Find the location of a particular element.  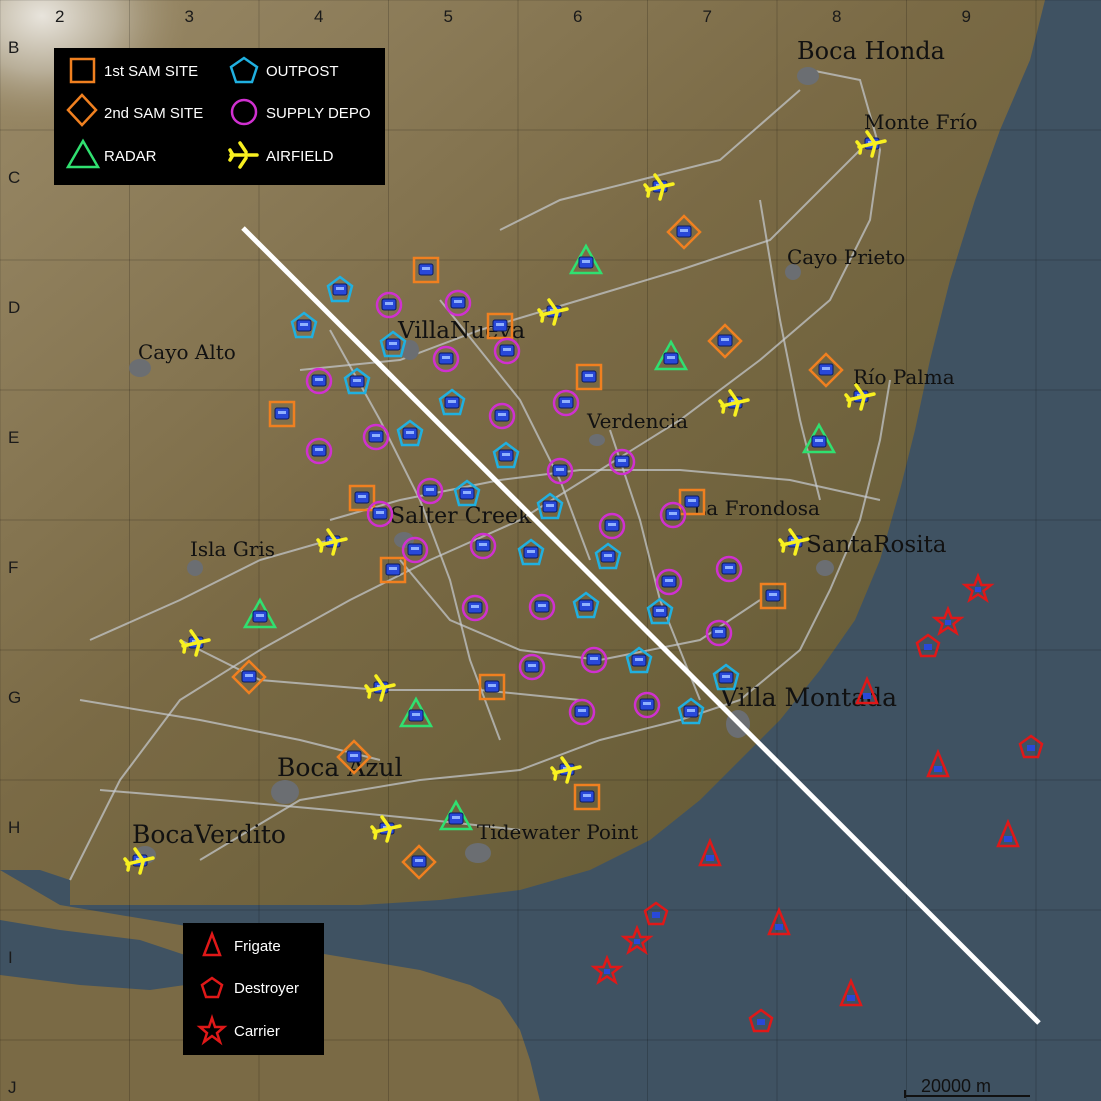

town-label-isla-gris: Isla Gris is located at coordinates (232, 549).